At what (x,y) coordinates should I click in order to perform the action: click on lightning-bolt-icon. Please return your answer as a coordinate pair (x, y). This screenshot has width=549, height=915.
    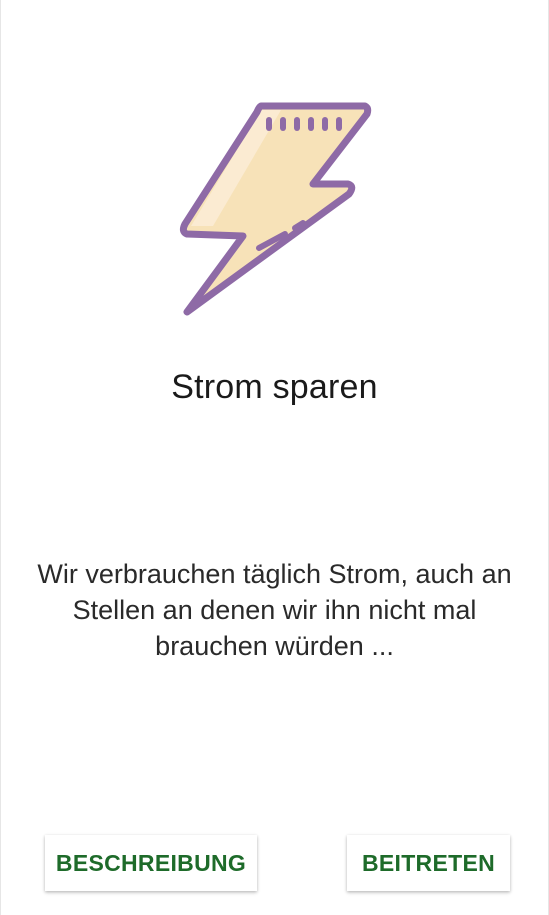
    Looking at the image, I should click on (273, 207).